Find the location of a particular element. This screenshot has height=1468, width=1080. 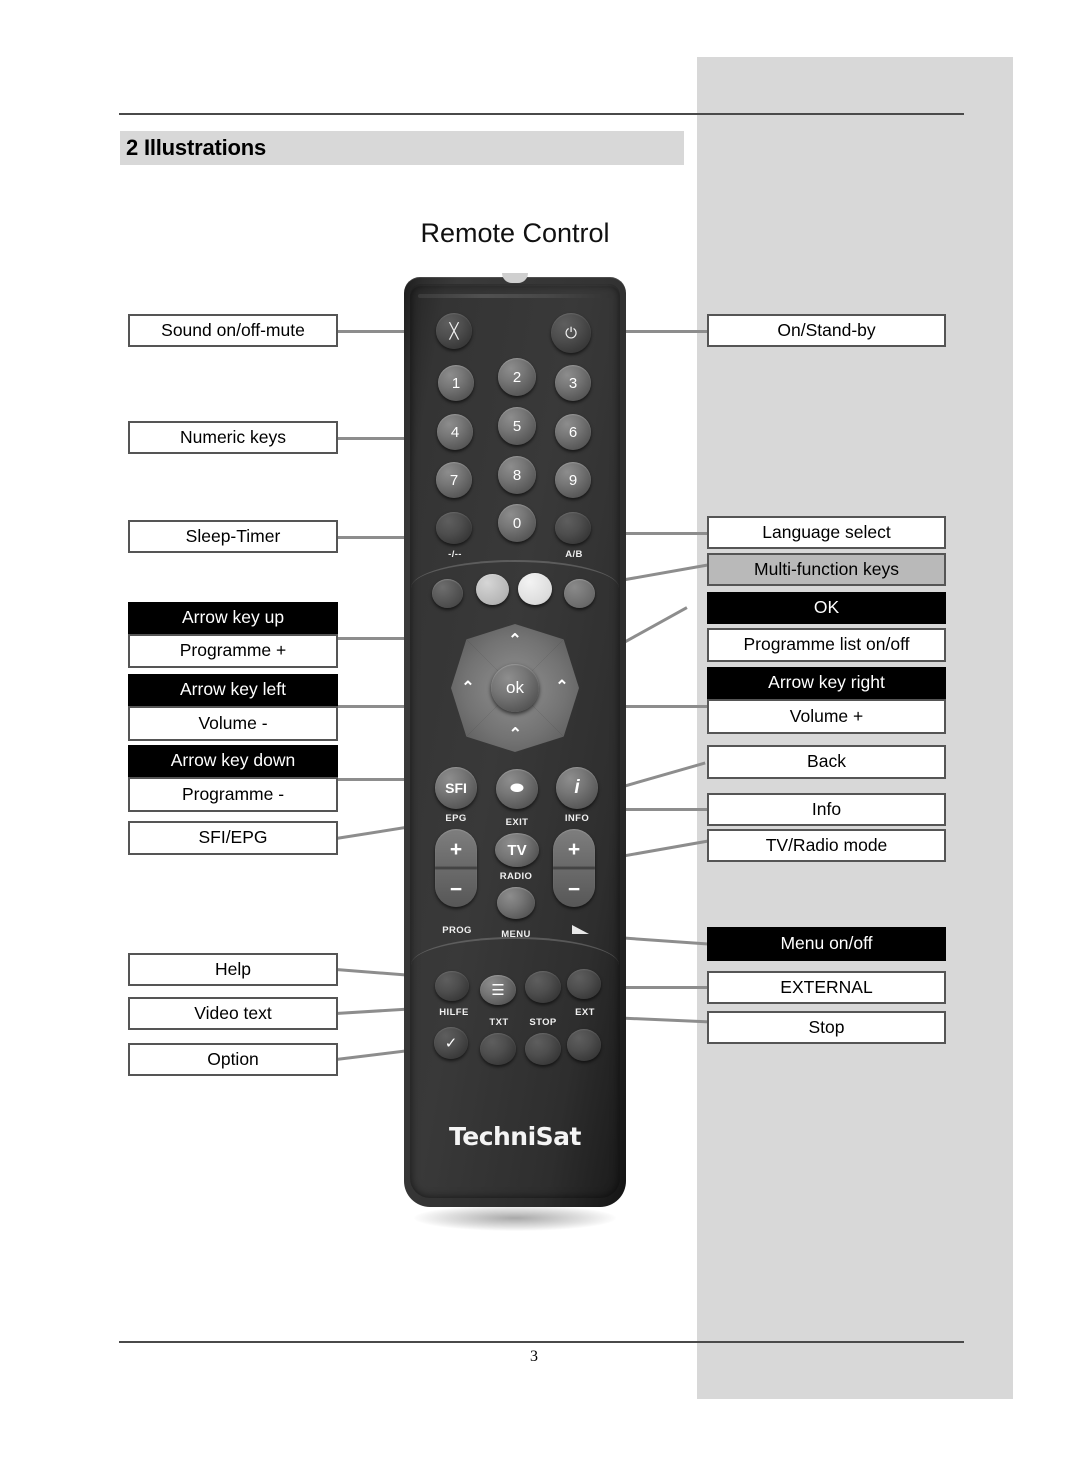

digit-label: 0 is located at coordinates (517, 523).